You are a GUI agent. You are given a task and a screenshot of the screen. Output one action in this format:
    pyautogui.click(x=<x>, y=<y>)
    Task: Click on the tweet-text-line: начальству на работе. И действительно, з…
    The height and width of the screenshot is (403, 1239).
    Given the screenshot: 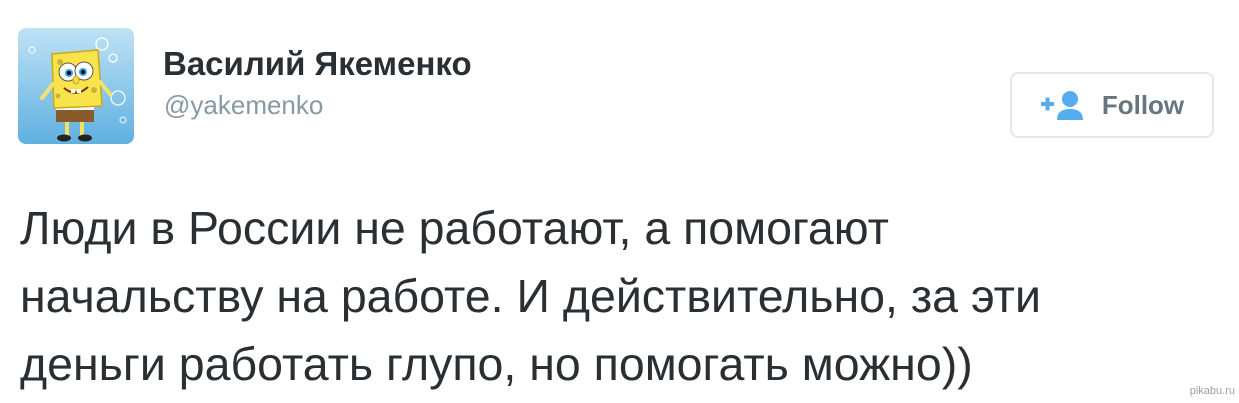 What is the action you would take?
    pyautogui.click(x=530, y=296)
    